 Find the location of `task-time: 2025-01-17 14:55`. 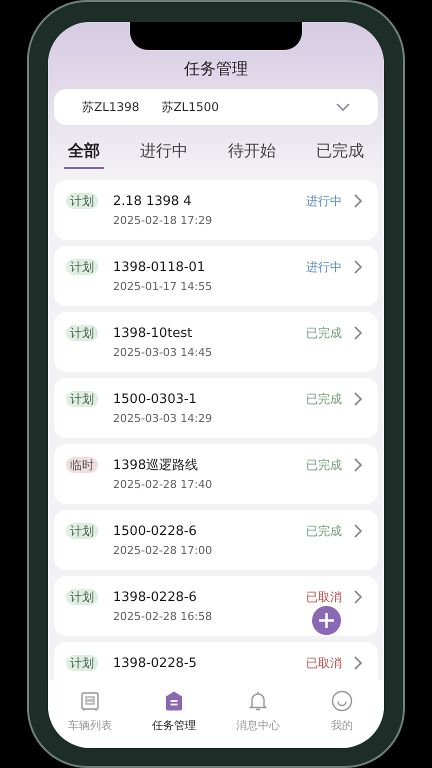

task-time: 2025-01-17 14:55 is located at coordinates (163, 287).